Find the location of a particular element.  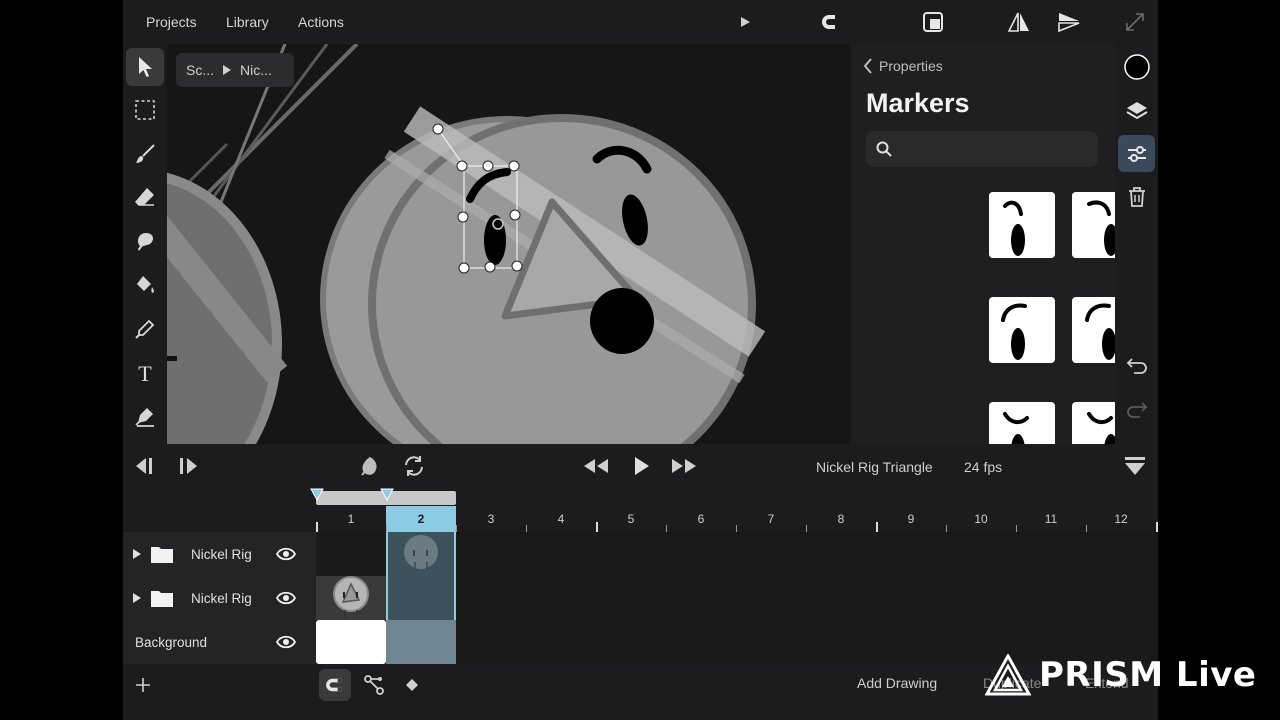

menu-projects: Projects is located at coordinates (171, 22).